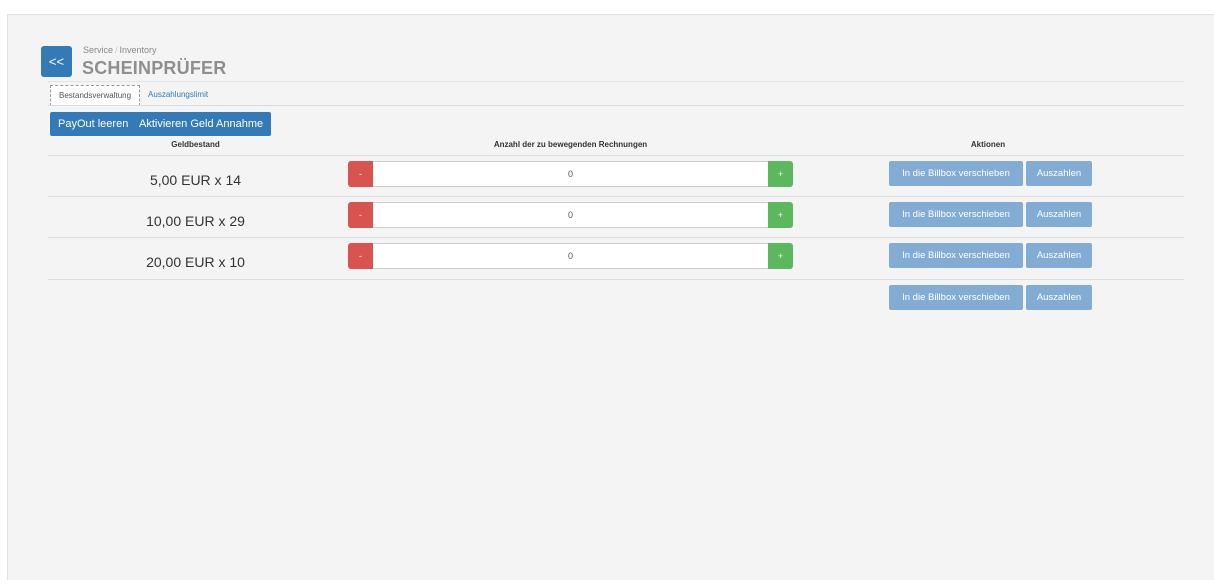  I want to click on activate-cash-acceptance-button: Aktivieren Geld Annahme, so click(201, 124).